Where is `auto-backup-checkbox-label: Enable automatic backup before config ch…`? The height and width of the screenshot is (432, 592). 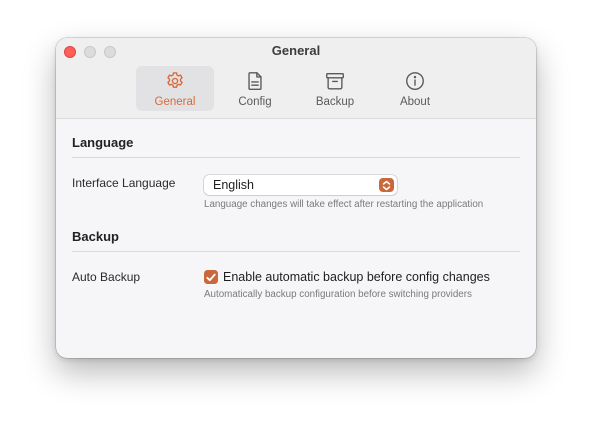
auto-backup-checkbox-label: Enable automatic backup before config ch… is located at coordinates (356, 277).